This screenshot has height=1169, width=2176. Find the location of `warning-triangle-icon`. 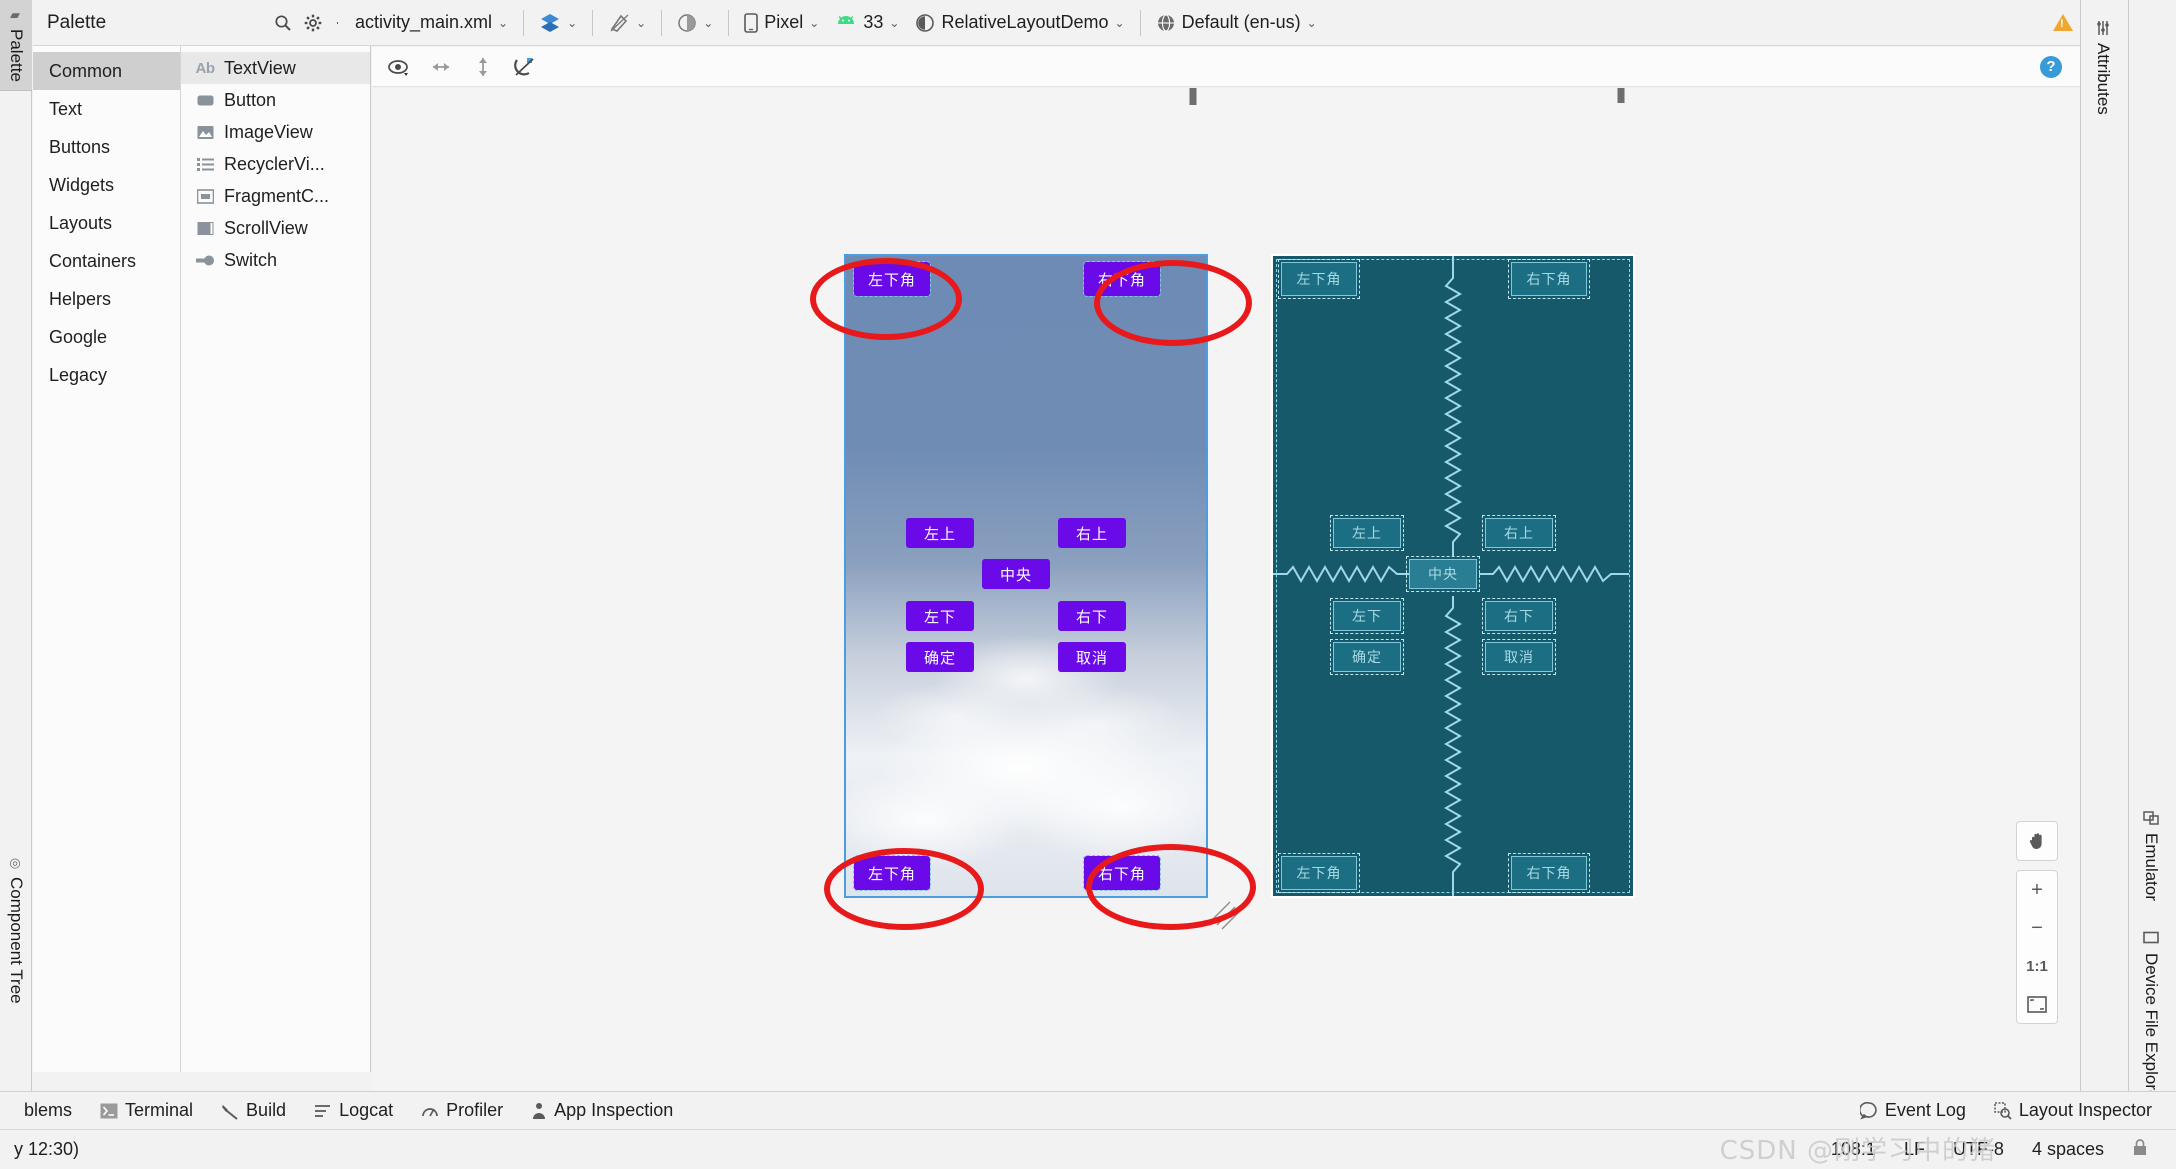

warning-triangle-icon is located at coordinates (2063, 22).